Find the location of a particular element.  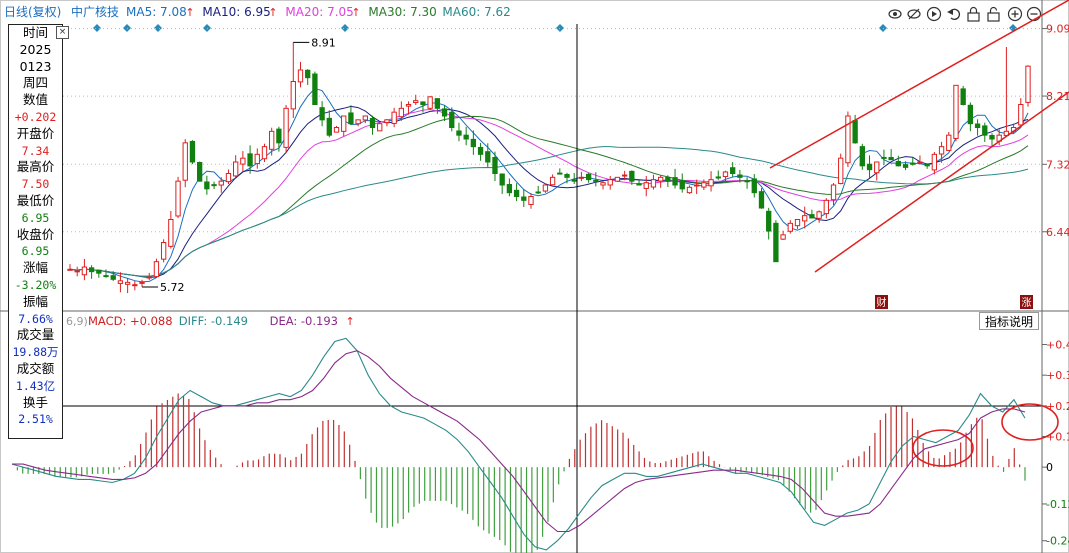

rise-marker: 涨 is located at coordinates (1026, 302).